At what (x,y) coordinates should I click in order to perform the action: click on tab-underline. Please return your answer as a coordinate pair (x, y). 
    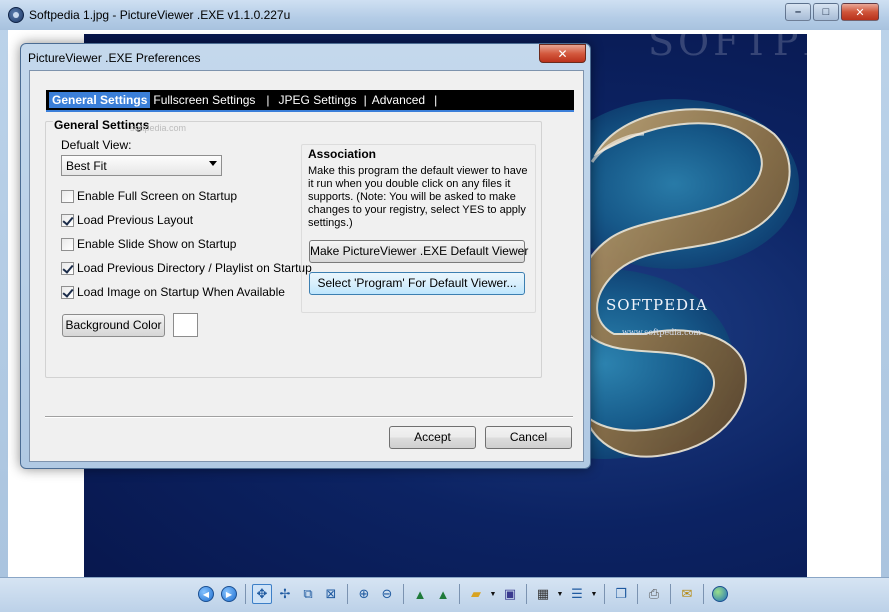
    Looking at the image, I should click on (310, 111).